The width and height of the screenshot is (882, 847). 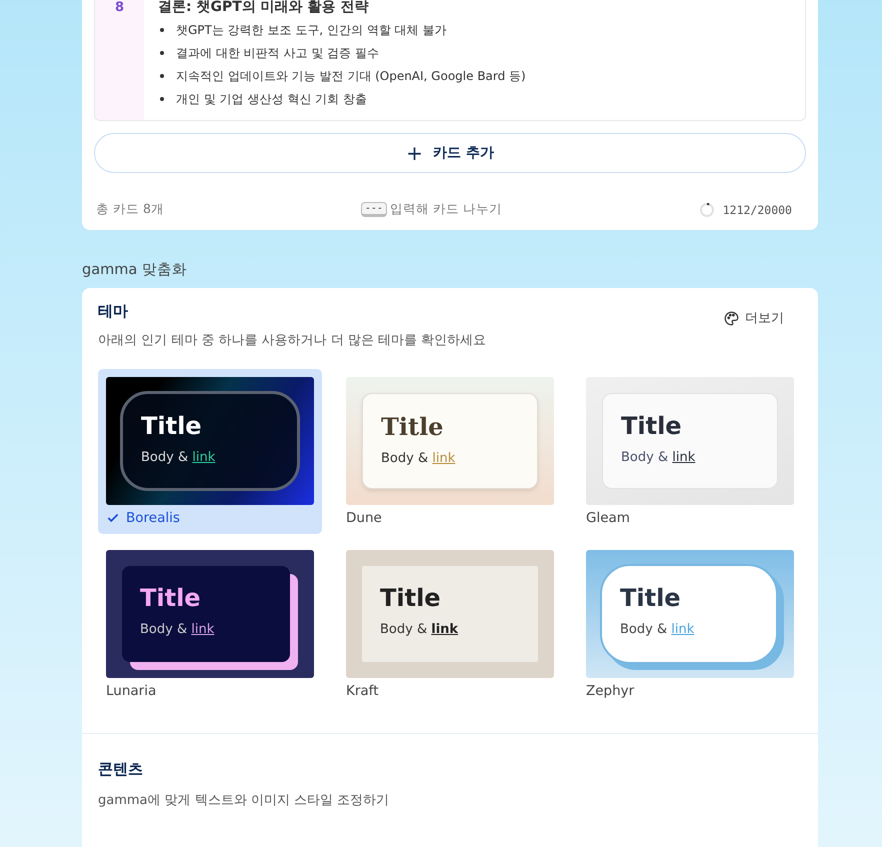 What do you see at coordinates (311, 30) in the screenshot?
I see `bullet-text: 챗GPT는 강력한 보조 도구, 인간의 역할 대체 불가` at bounding box center [311, 30].